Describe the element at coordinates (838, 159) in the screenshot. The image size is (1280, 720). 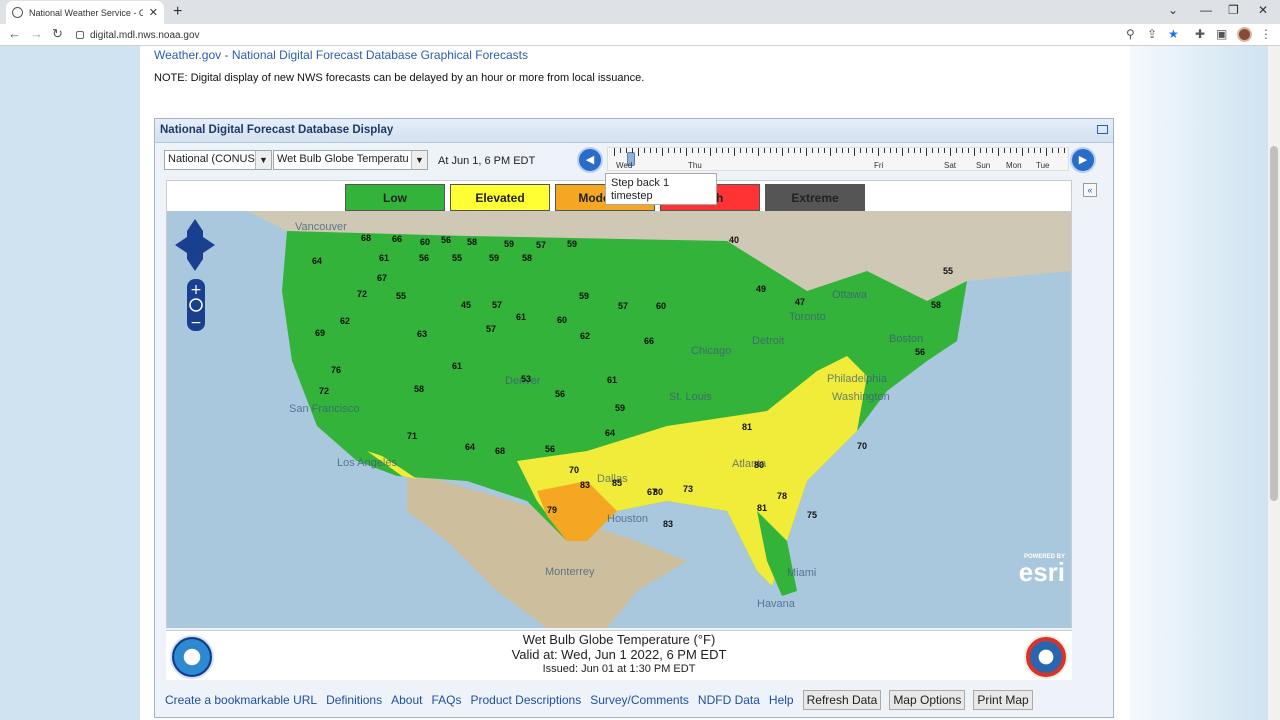
I see `timeline-slider: Wed Thu Fri Sat Sun Mon Tue` at that location.